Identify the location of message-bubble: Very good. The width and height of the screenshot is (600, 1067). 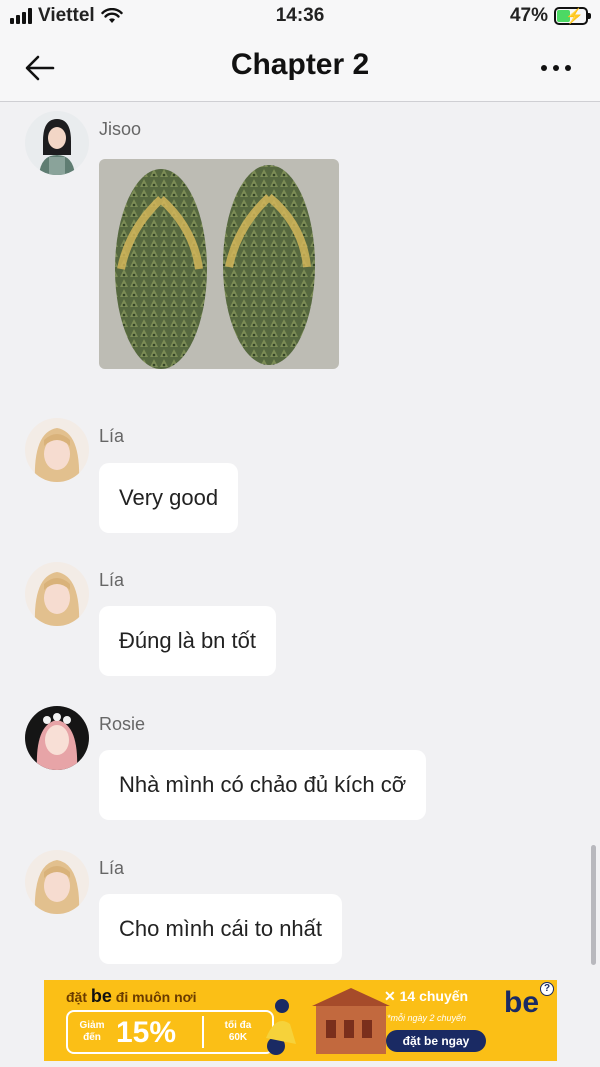
(169, 498).